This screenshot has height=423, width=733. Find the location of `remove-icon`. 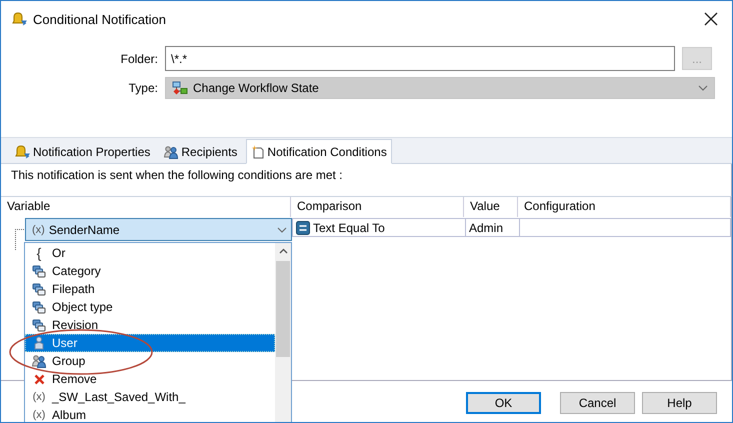

remove-icon is located at coordinates (39, 379).